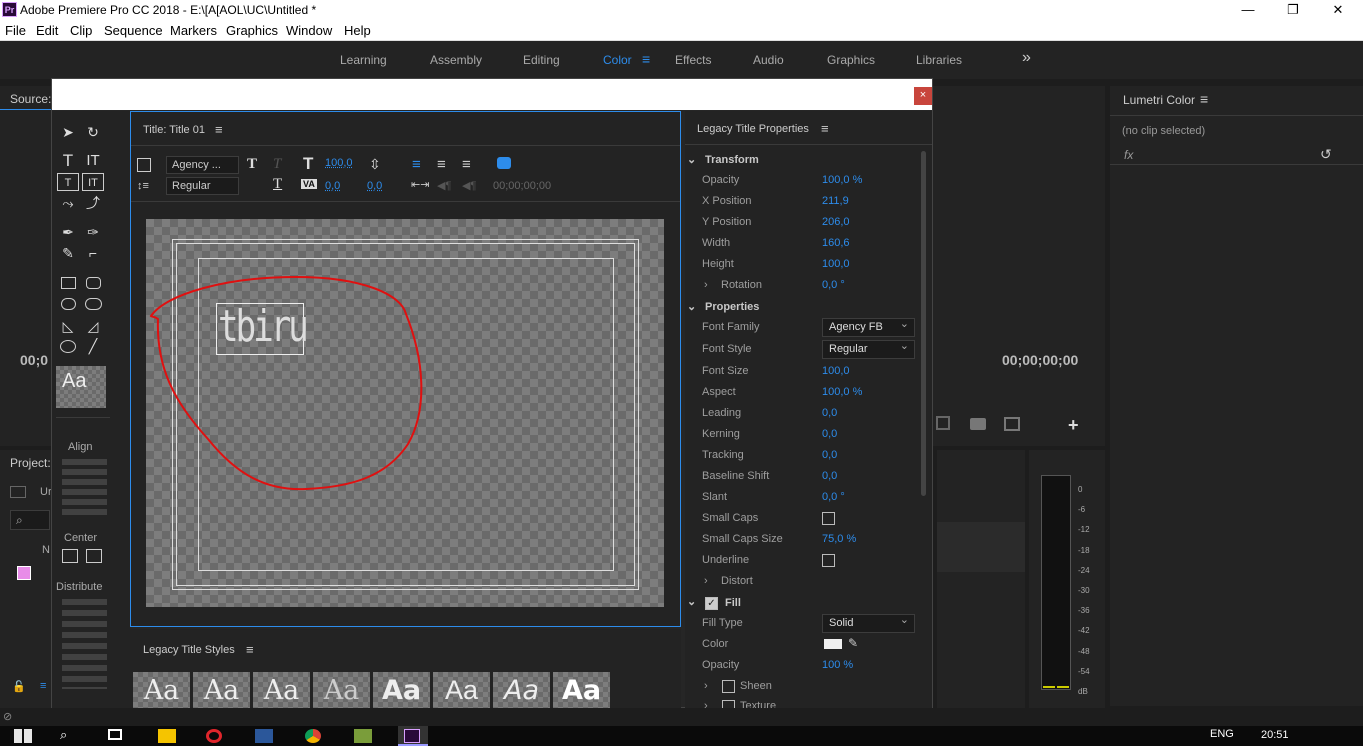 The image size is (1363, 746). What do you see at coordinates (93, 283) in the screenshot?
I see `rounded-rectangle-tool-icon` at bounding box center [93, 283].